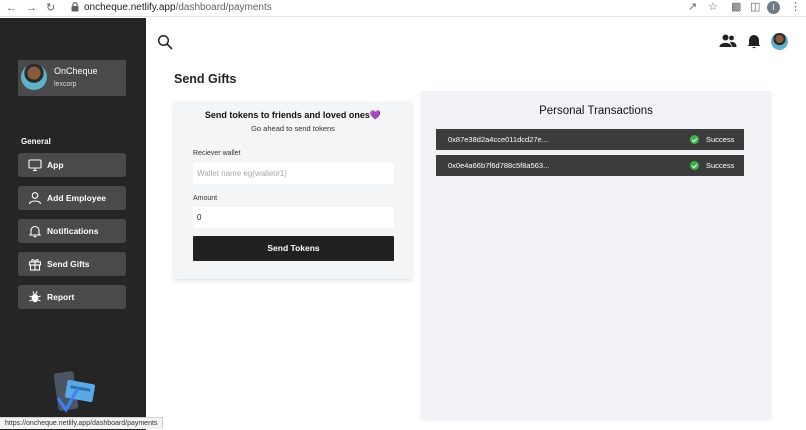  What do you see at coordinates (293, 173) in the screenshot?
I see `wallet-input` at bounding box center [293, 173].